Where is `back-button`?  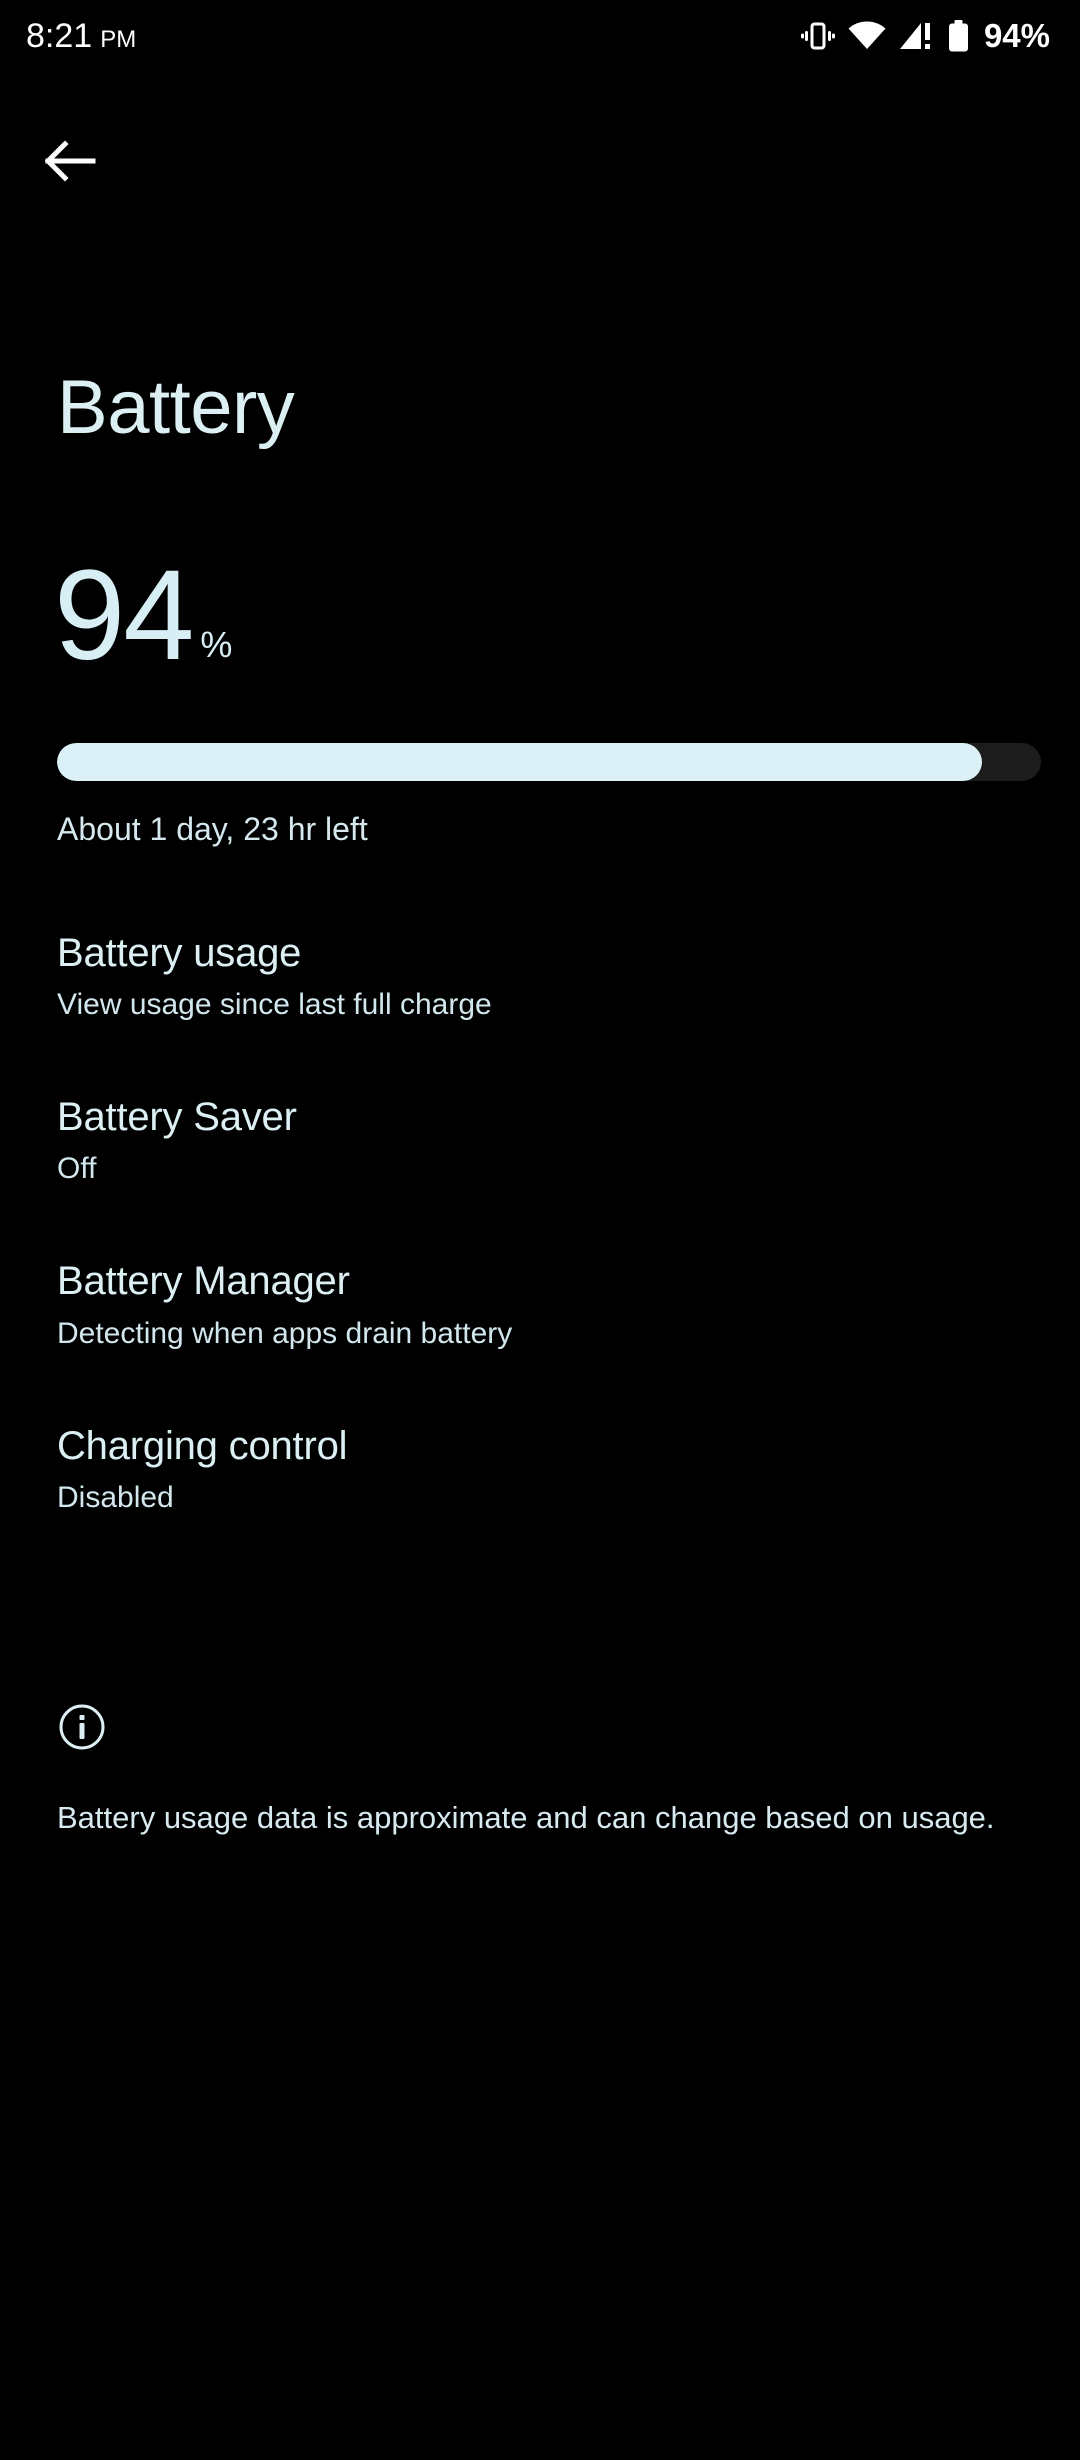 back-button is located at coordinates (71, 161).